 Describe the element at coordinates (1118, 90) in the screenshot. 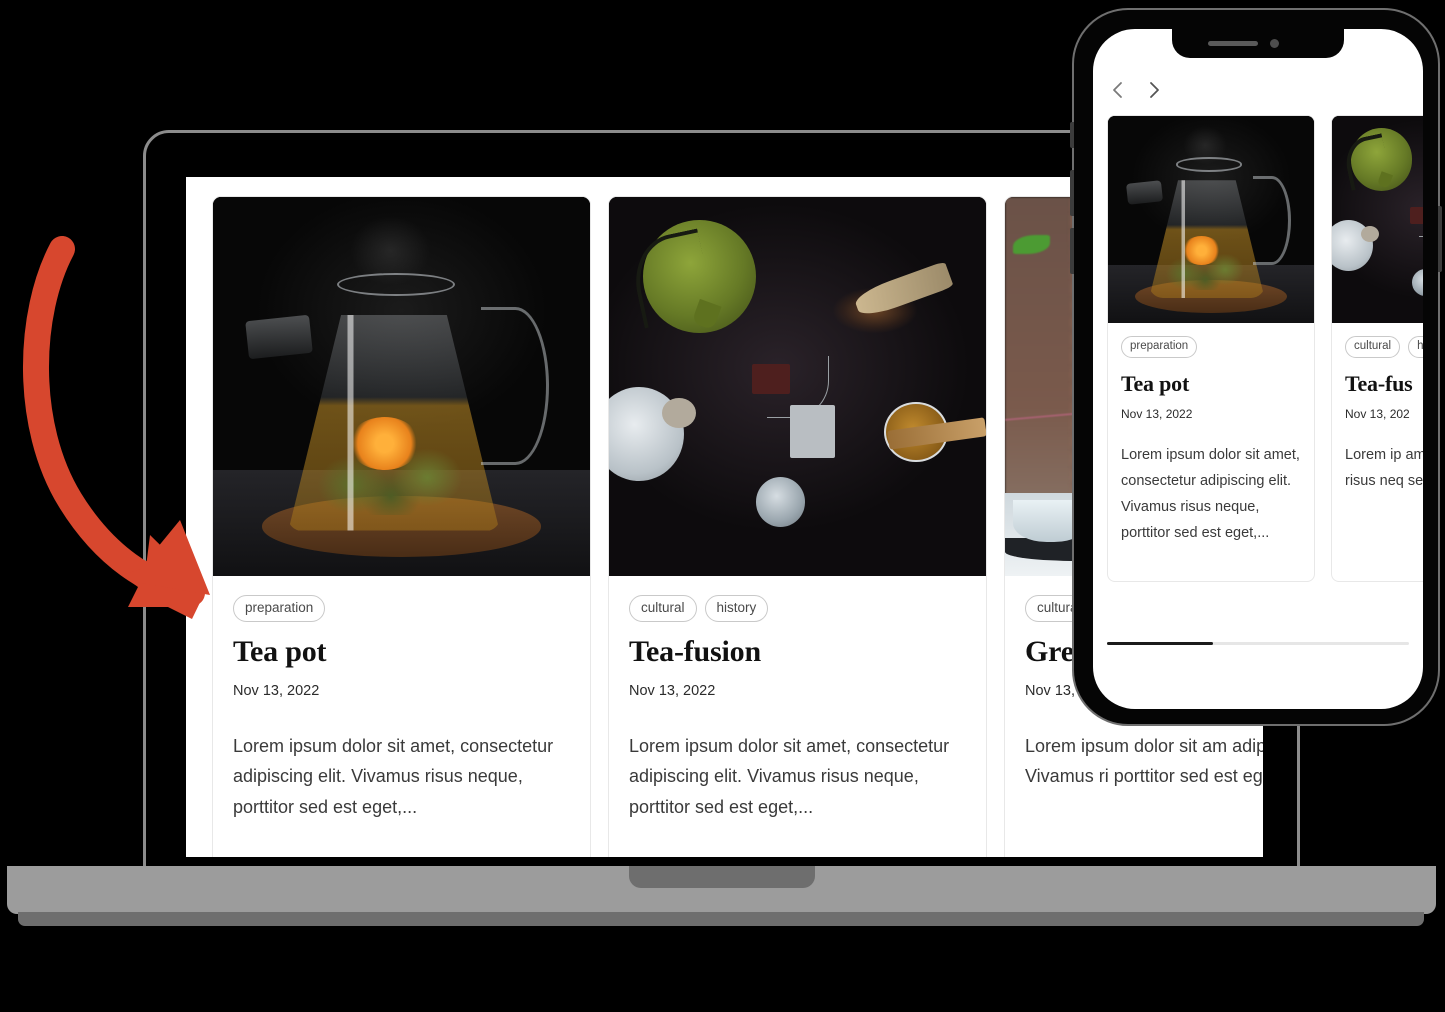

I see `chevron-left-icon` at that location.